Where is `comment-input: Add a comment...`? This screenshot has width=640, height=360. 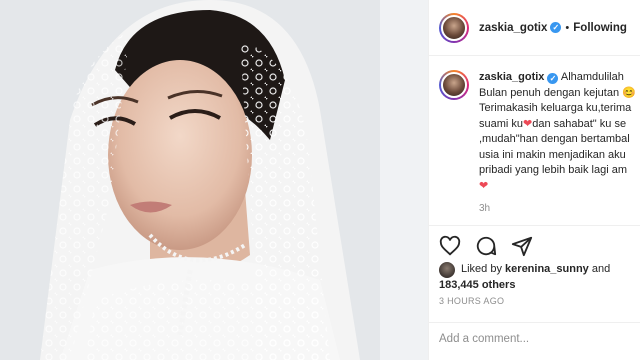 comment-input: Add a comment... is located at coordinates (534, 341).